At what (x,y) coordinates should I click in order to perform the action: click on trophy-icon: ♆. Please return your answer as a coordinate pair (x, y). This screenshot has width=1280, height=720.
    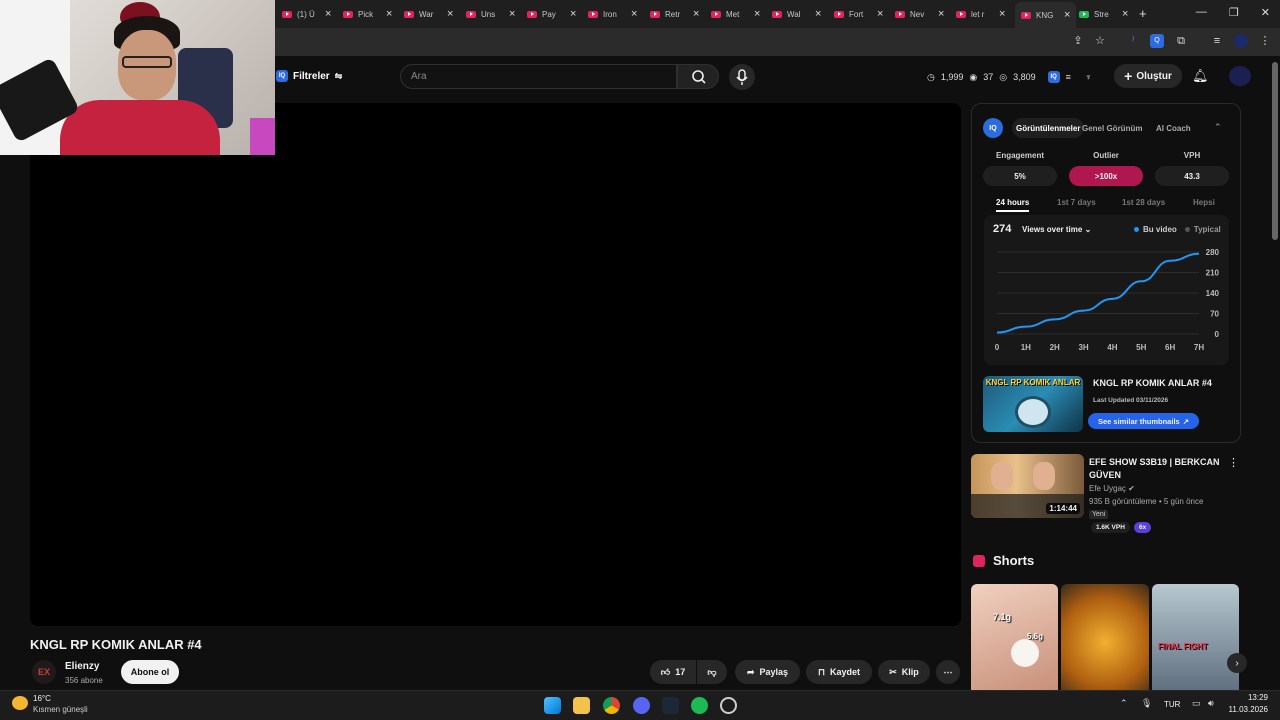
    Looking at the image, I should click on (1088, 77).